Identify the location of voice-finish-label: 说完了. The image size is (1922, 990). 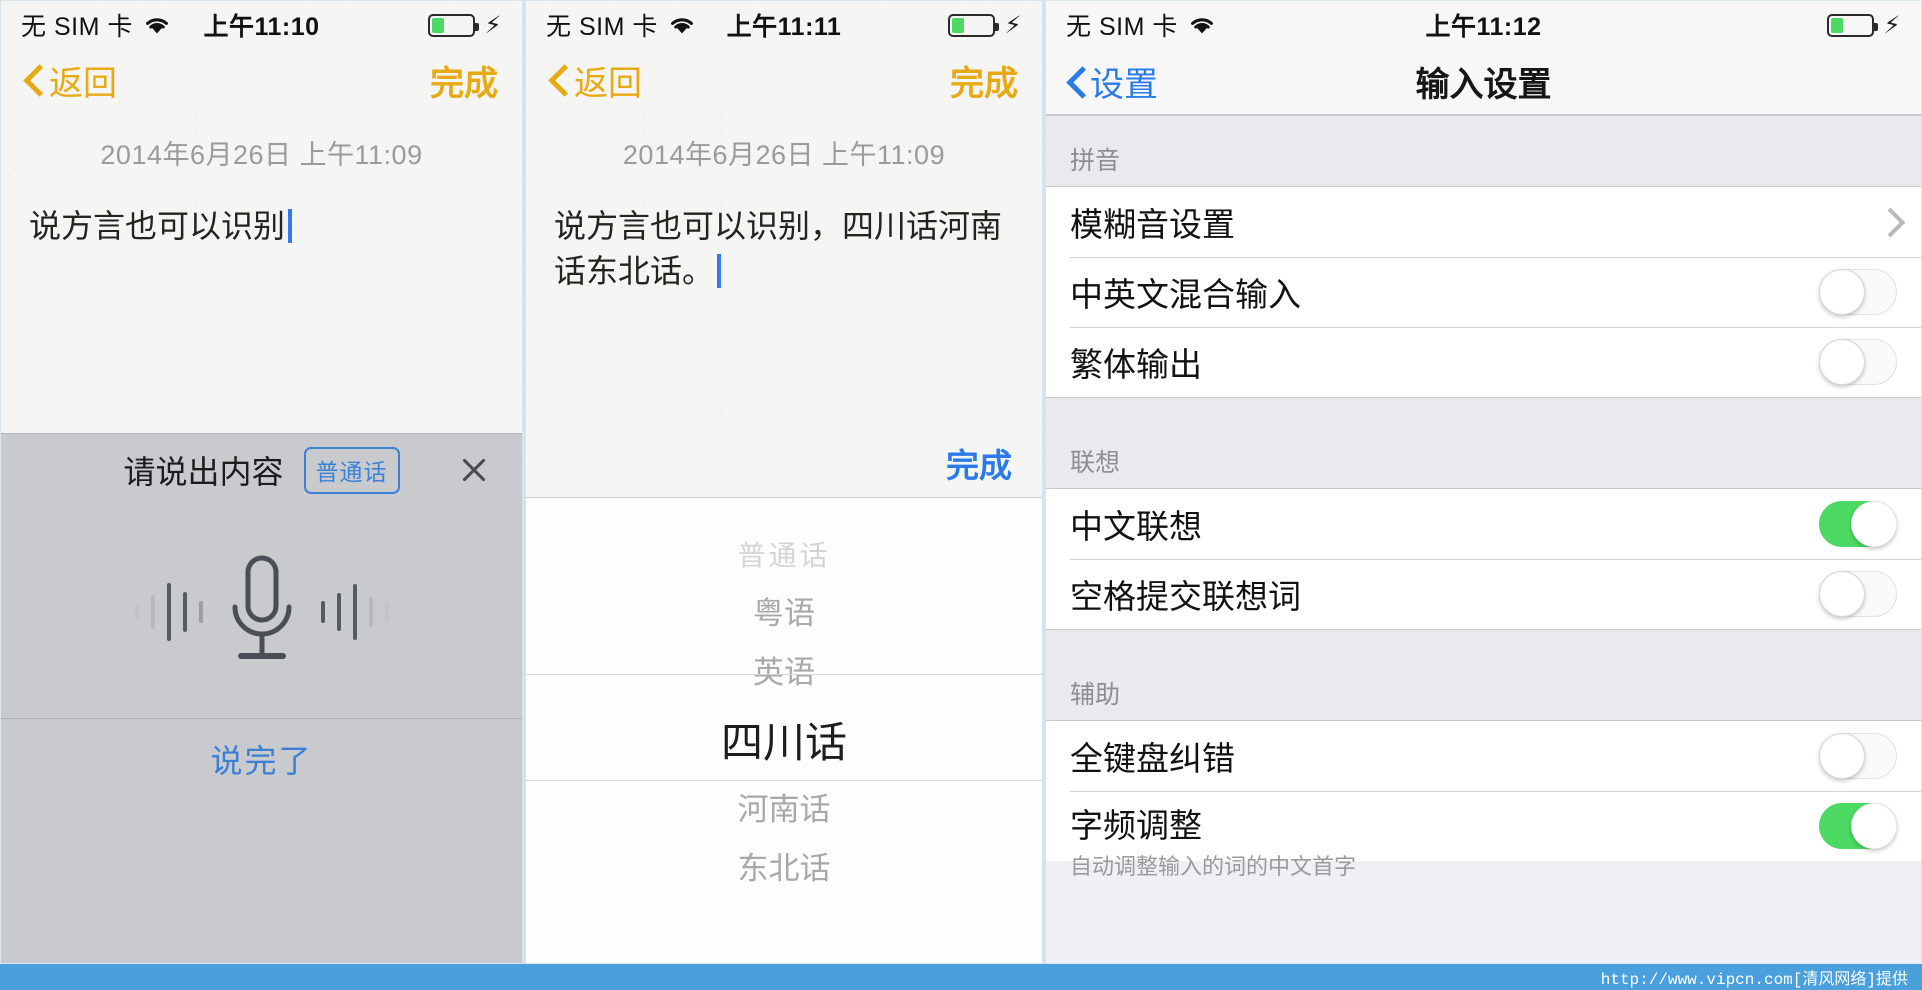
(261, 760).